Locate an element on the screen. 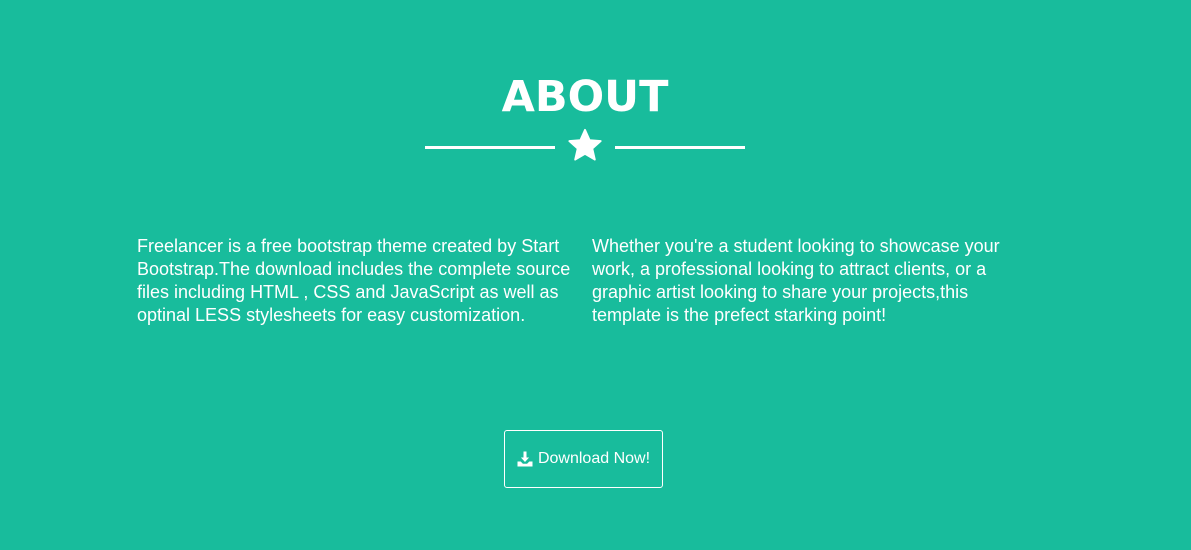 The image size is (1191, 550). star-icon is located at coordinates (585, 144).